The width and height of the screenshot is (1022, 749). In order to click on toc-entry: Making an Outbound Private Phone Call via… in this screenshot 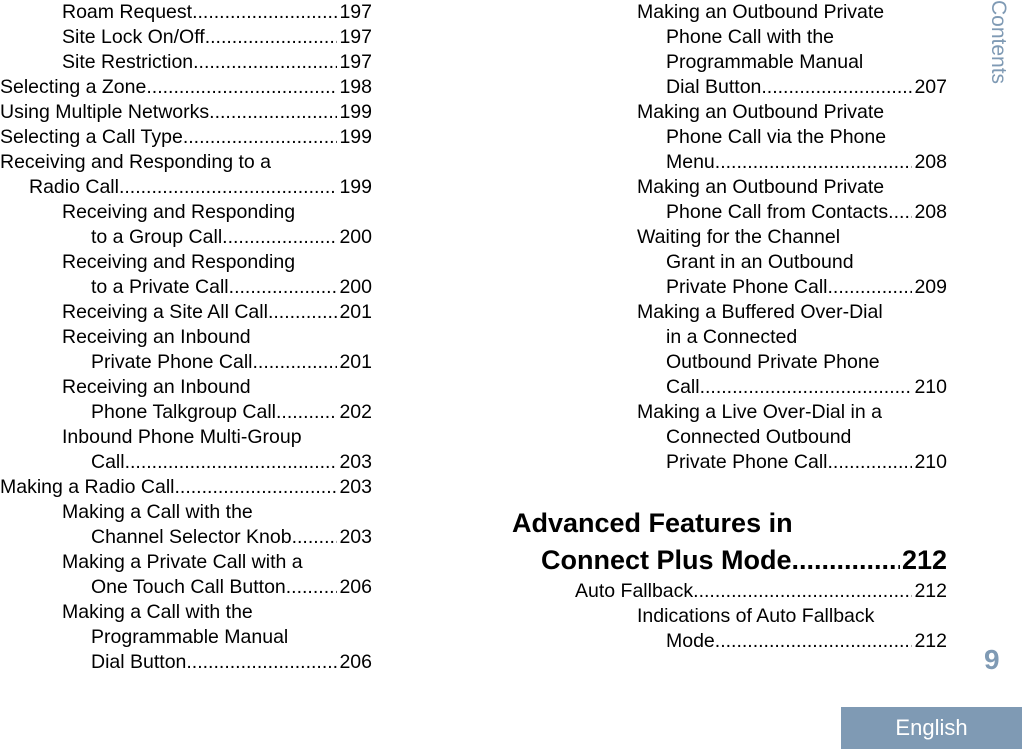, I will do `click(729, 137)`.